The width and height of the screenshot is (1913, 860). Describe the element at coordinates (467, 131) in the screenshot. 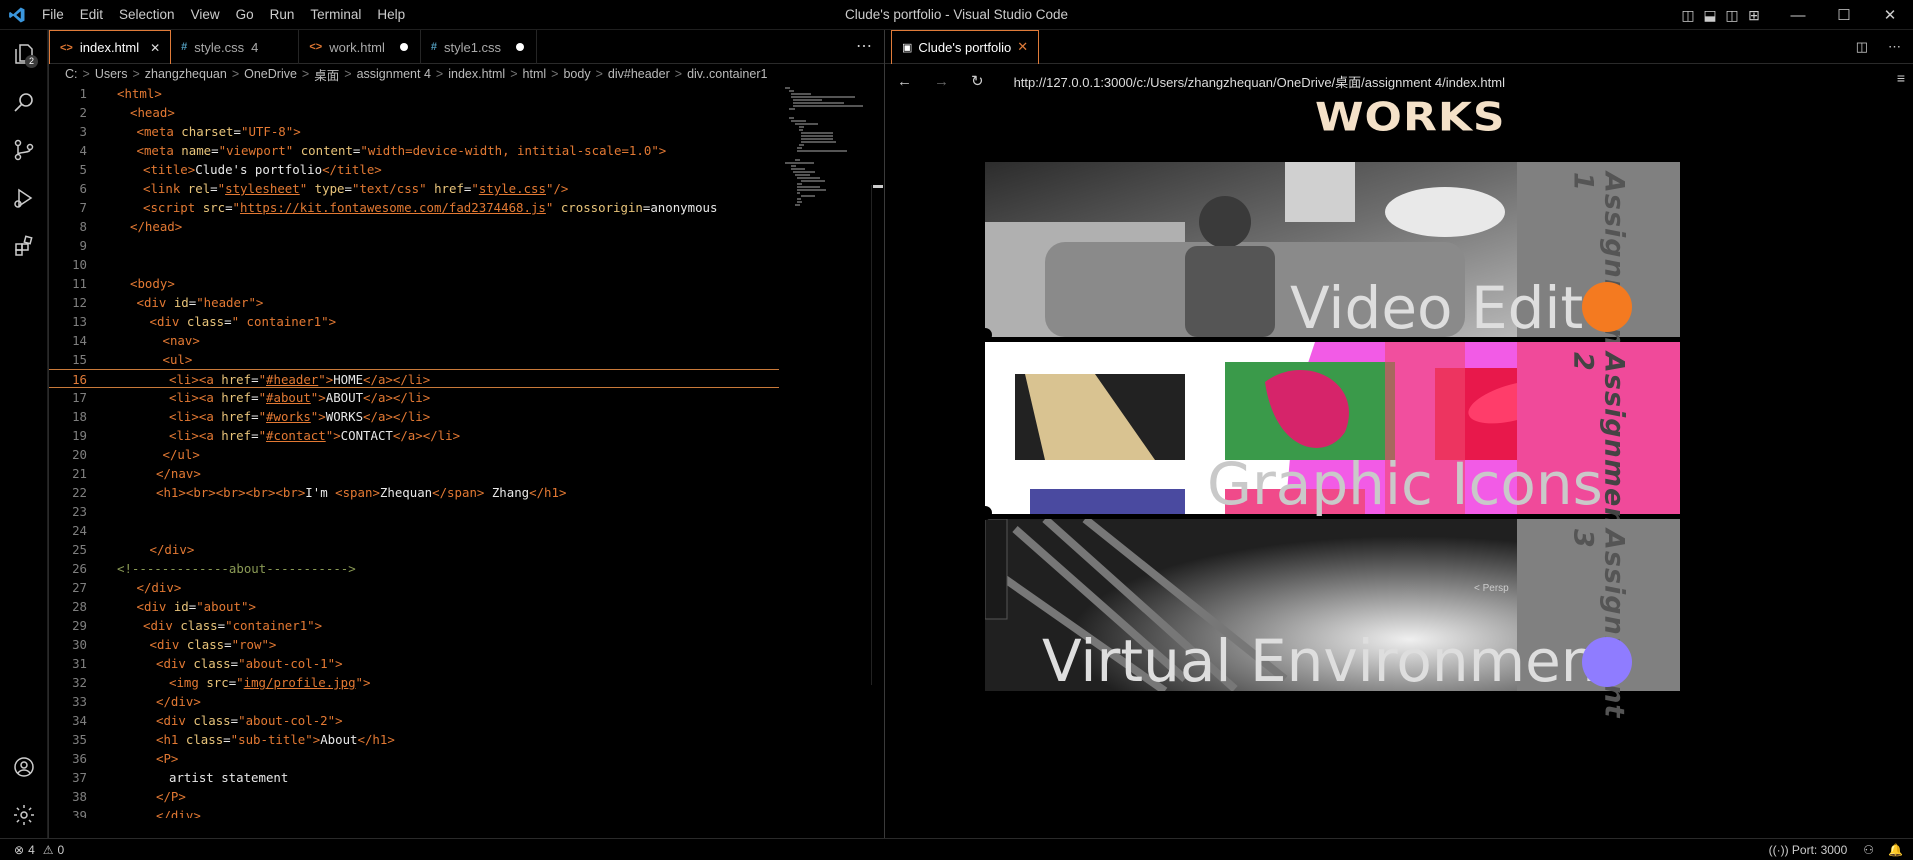

I see `code-line: 3 <meta charset="UTF-8">` at that location.